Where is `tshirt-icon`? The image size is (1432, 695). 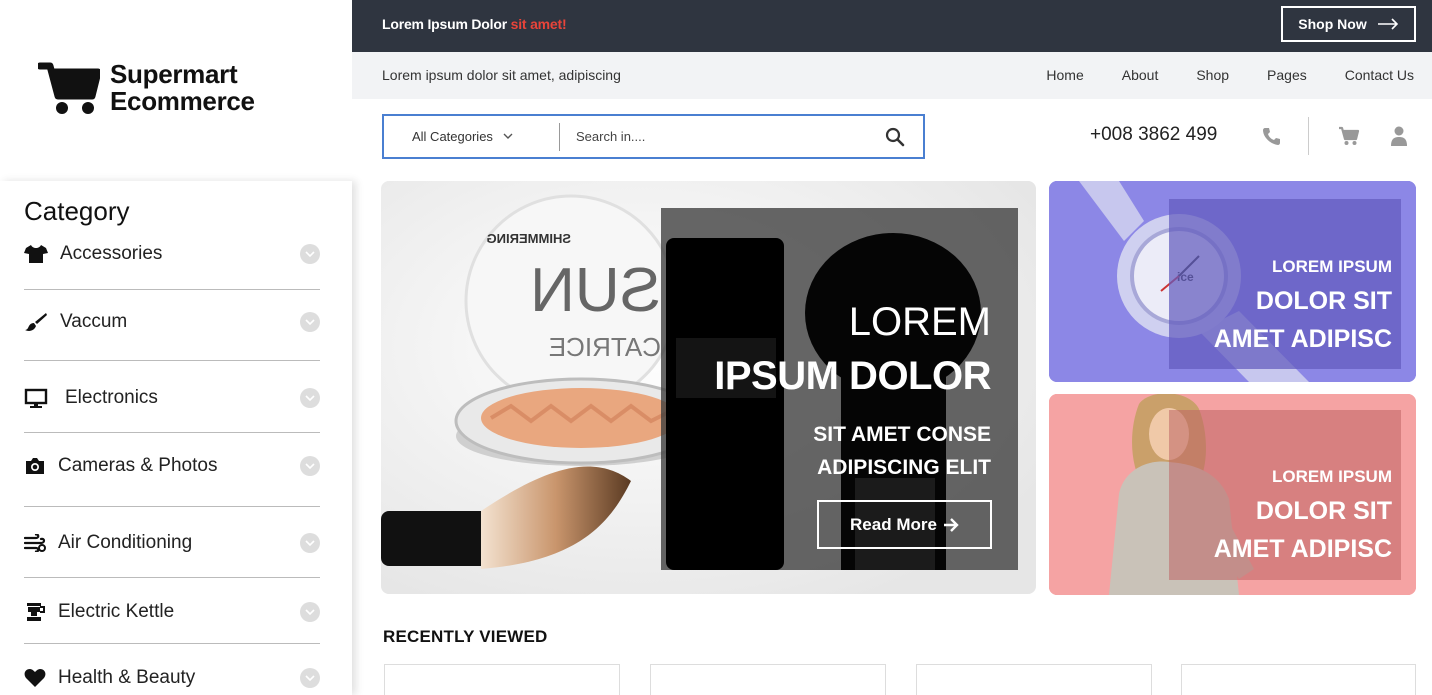 tshirt-icon is located at coordinates (37, 254).